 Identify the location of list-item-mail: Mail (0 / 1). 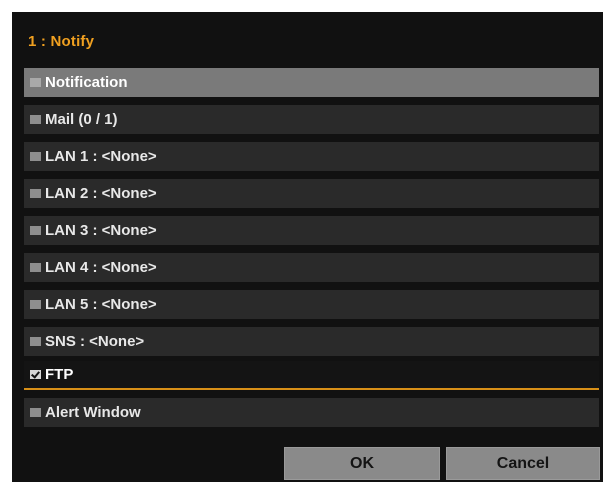
(311, 119).